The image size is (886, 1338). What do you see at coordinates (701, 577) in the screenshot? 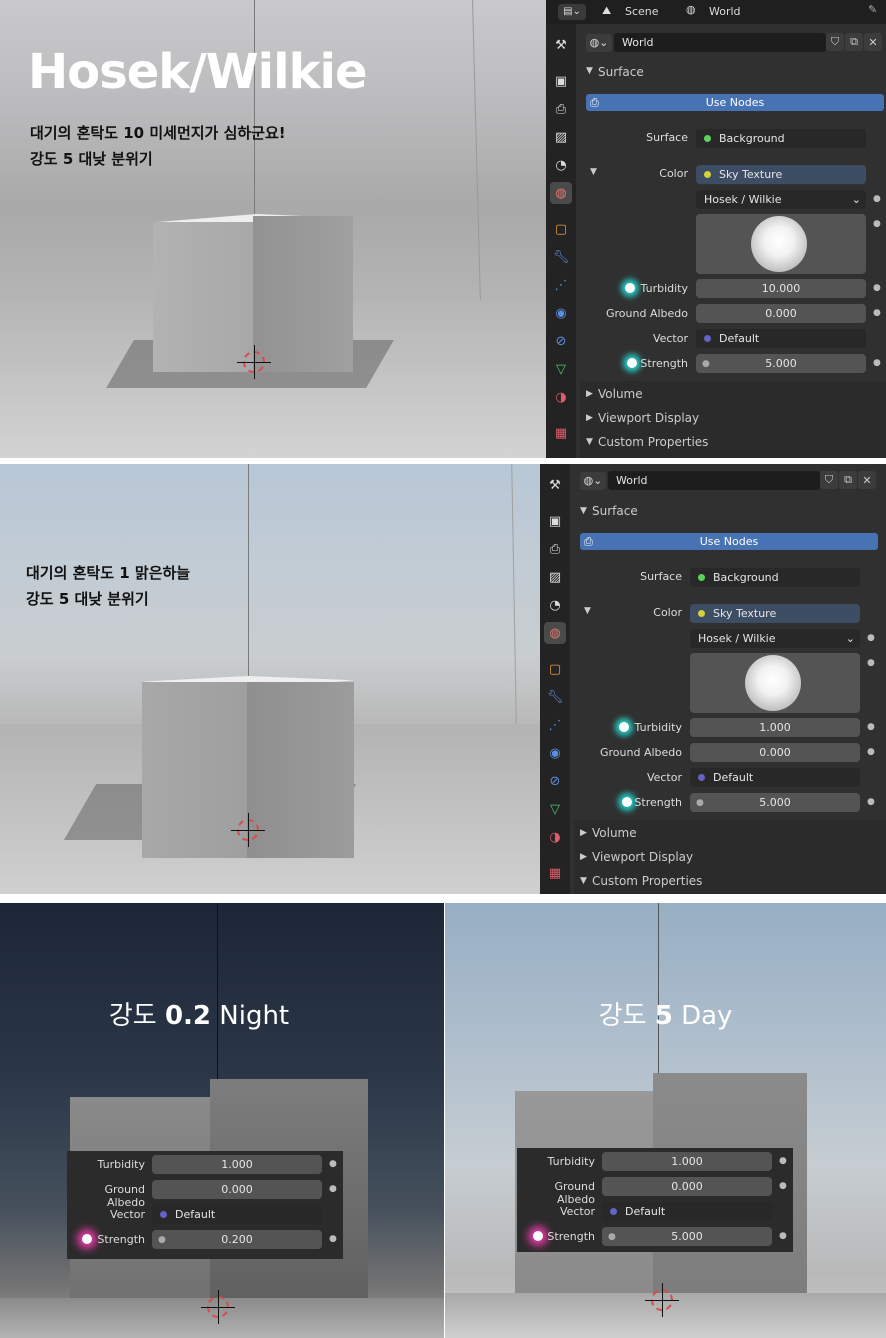
I see `shader-socket-icon` at bounding box center [701, 577].